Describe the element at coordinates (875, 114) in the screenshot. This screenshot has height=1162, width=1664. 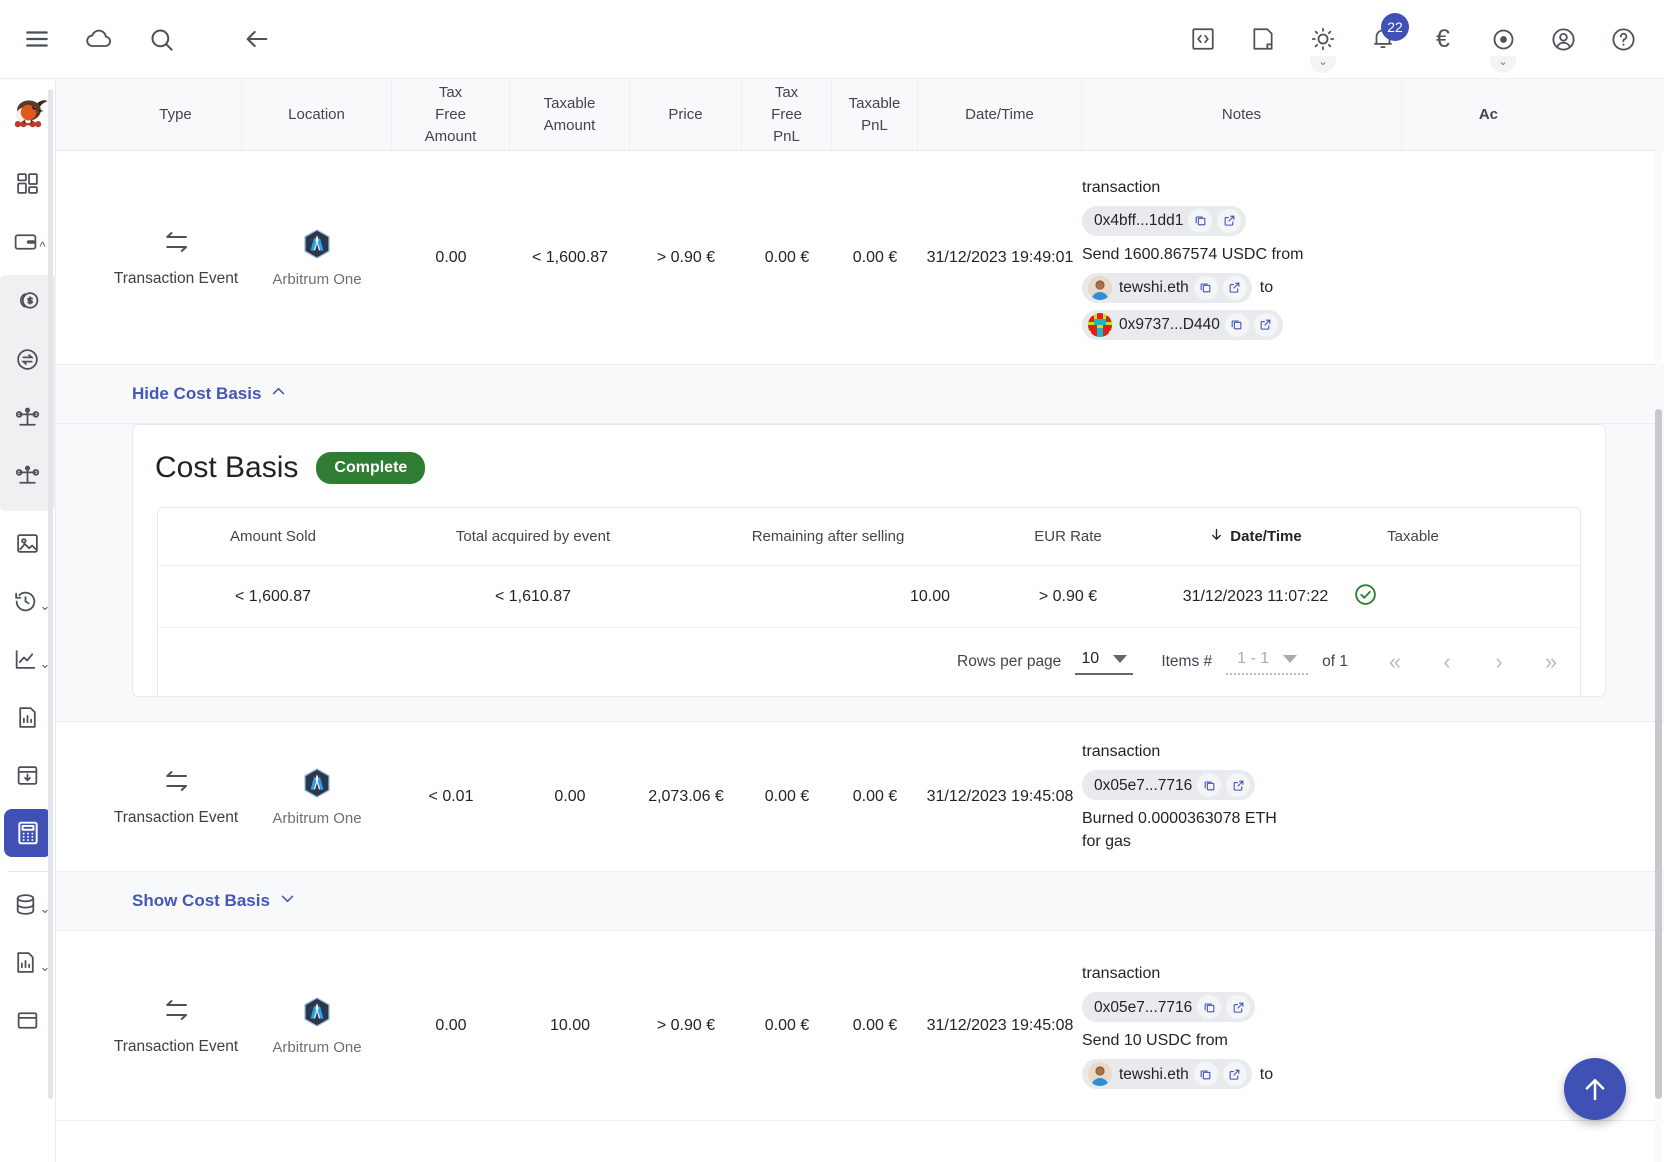
I see `column-header-taxable-pnl: Taxable PnL` at that location.